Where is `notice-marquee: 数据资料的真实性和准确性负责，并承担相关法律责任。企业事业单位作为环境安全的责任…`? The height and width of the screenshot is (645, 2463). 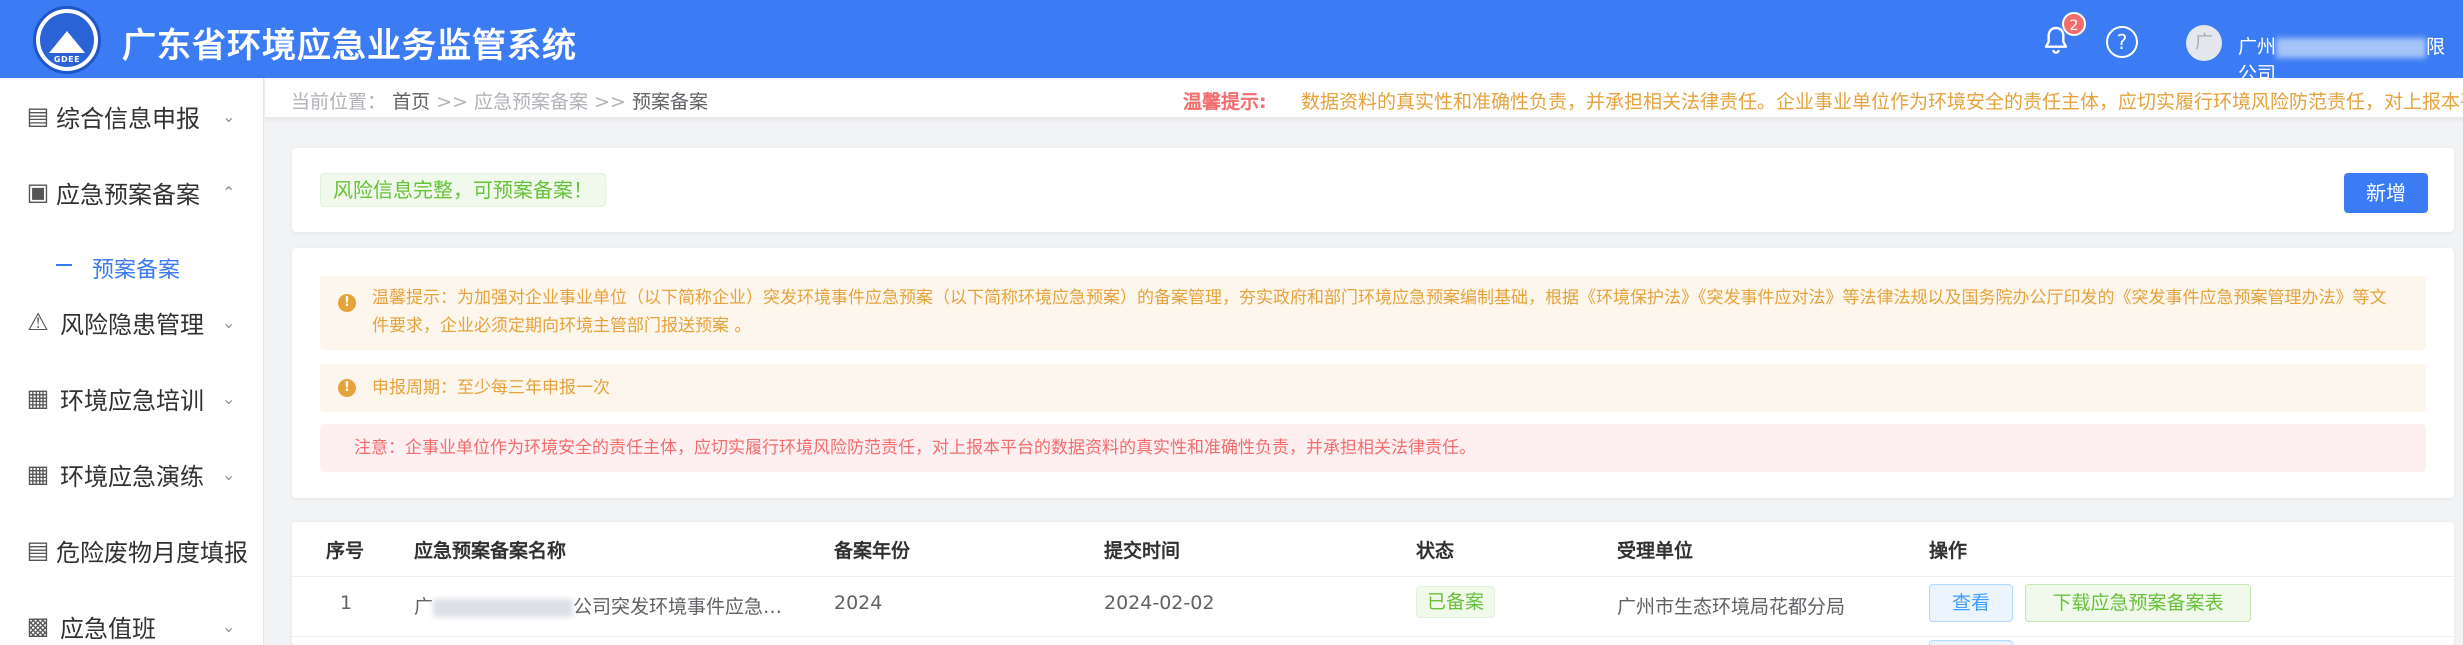
notice-marquee: 数据资料的真实性和准确性负责，并承担相关法律责任。企业事业单位作为环境安全的责任… is located at coordinates (1882, 102).